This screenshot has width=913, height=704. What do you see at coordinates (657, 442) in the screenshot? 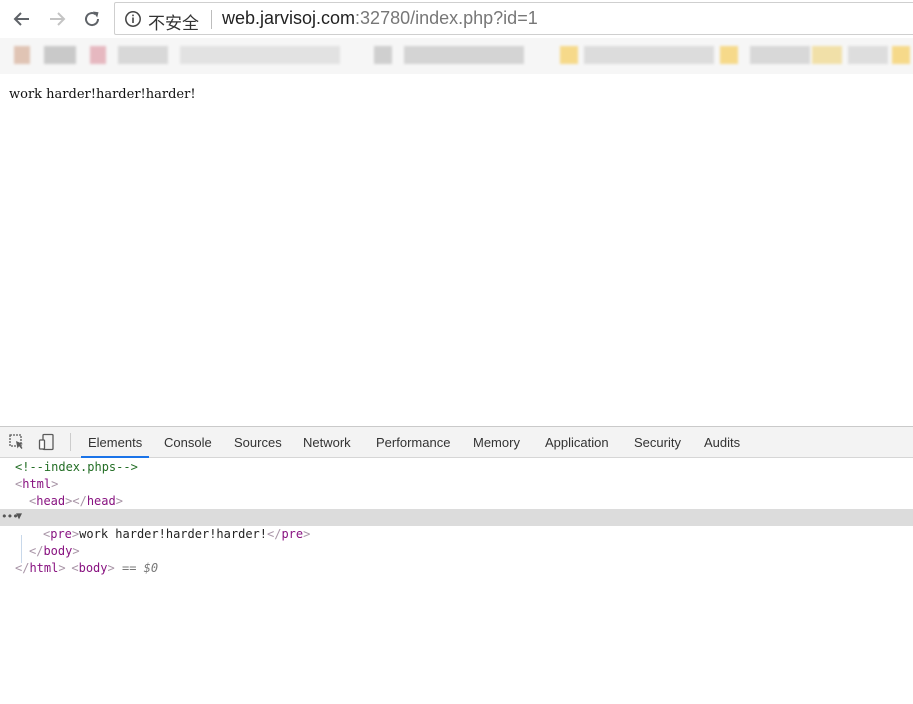
I see `tab-security: Security` at bounding box center [657, 442].